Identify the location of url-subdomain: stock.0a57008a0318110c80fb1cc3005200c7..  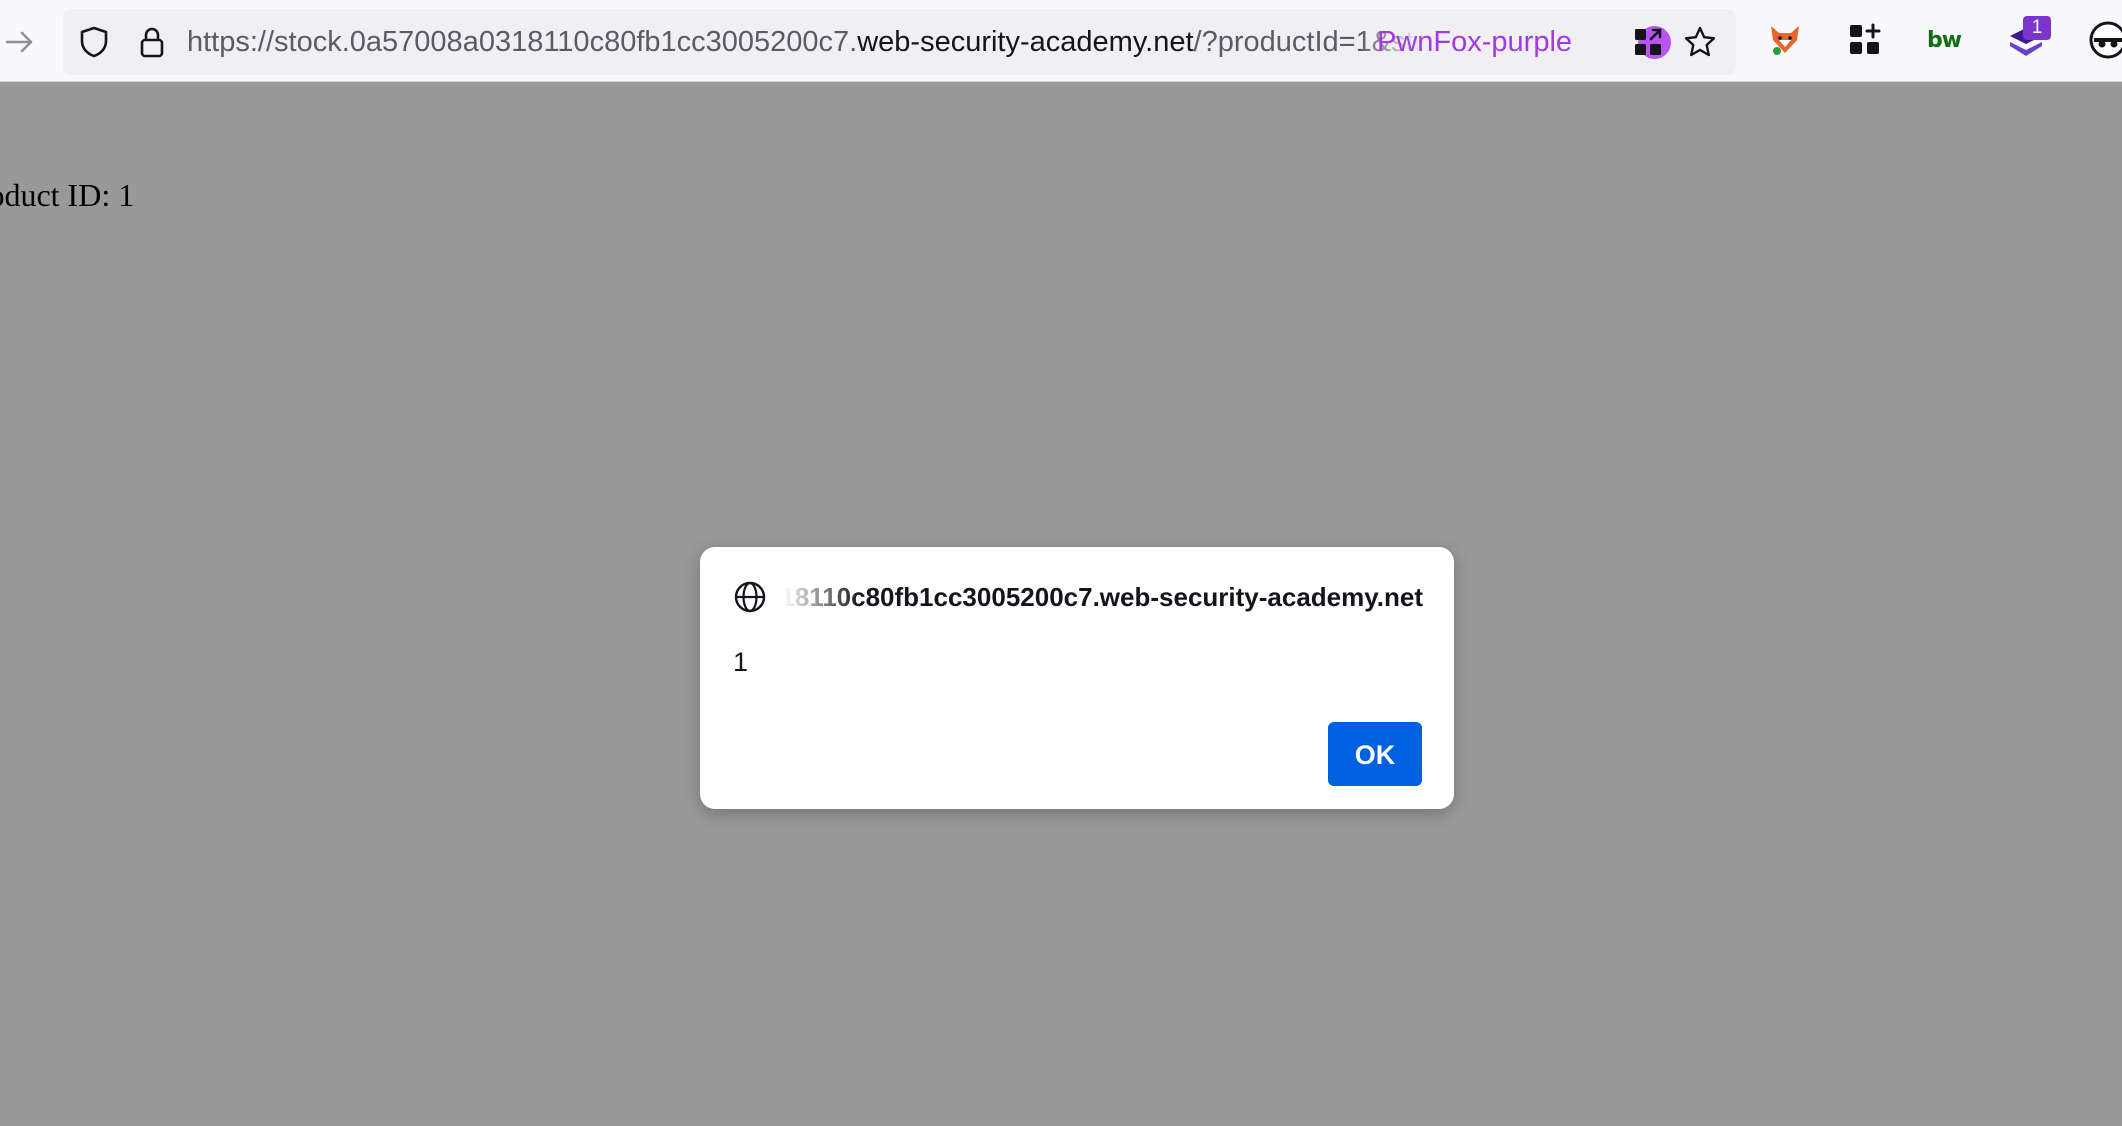
(566, 42).